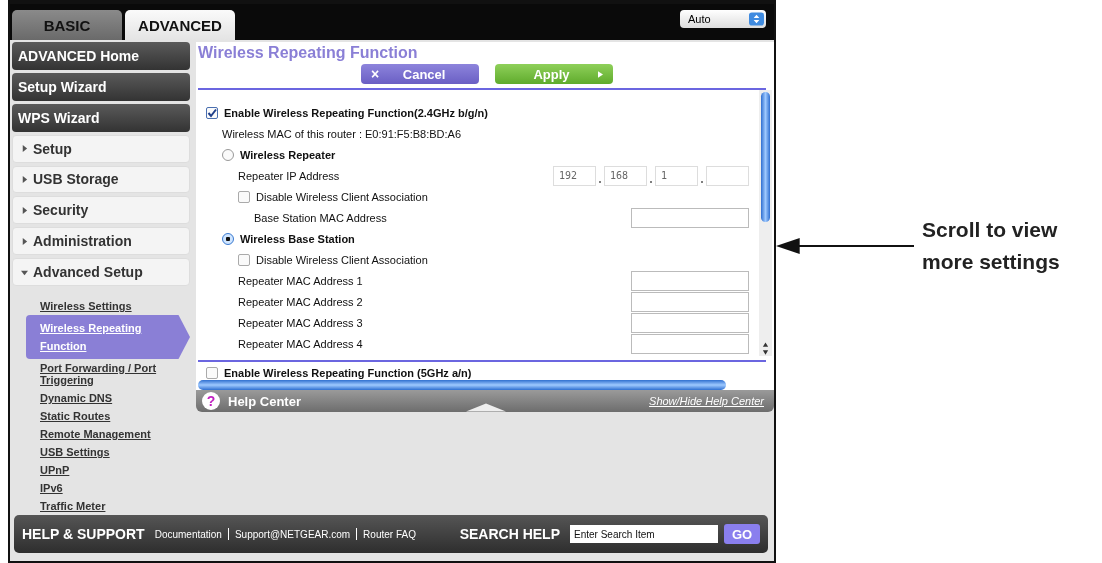 The height and width of the screenshot is (563, 1102). I want to click on search-field: Enter Search Item, so click(644, 534).